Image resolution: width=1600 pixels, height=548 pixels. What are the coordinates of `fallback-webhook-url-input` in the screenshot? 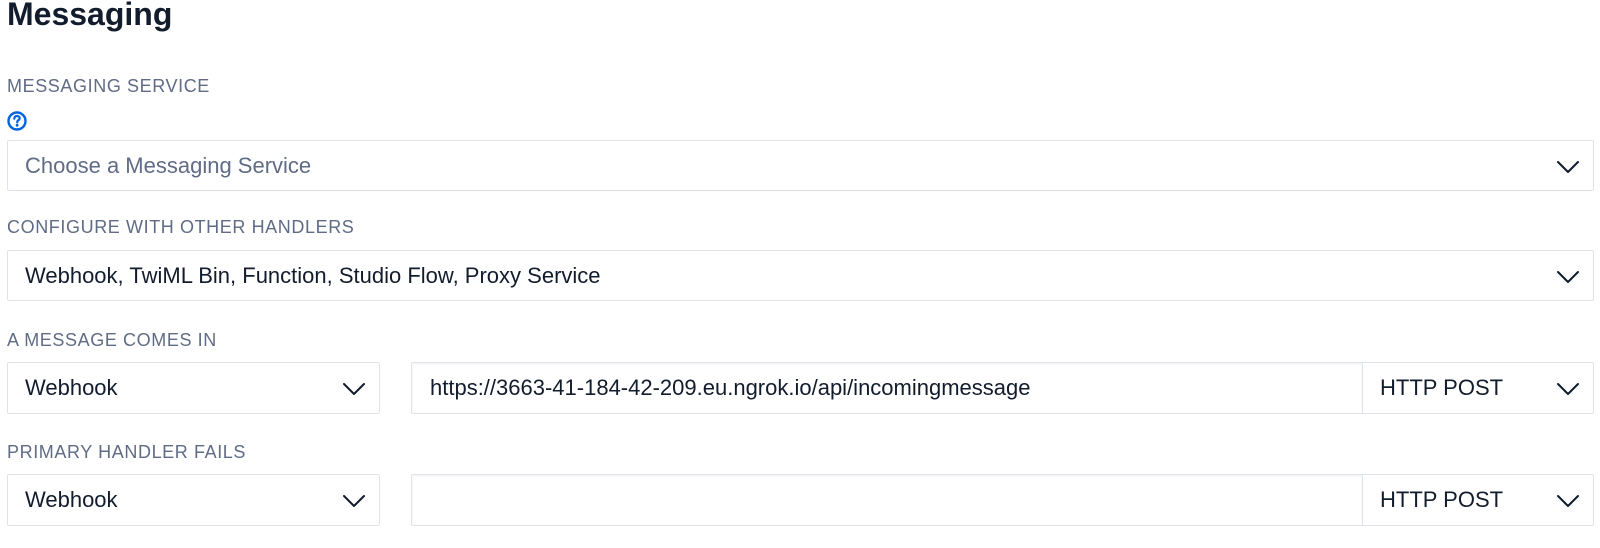 It's located at (886, 500).